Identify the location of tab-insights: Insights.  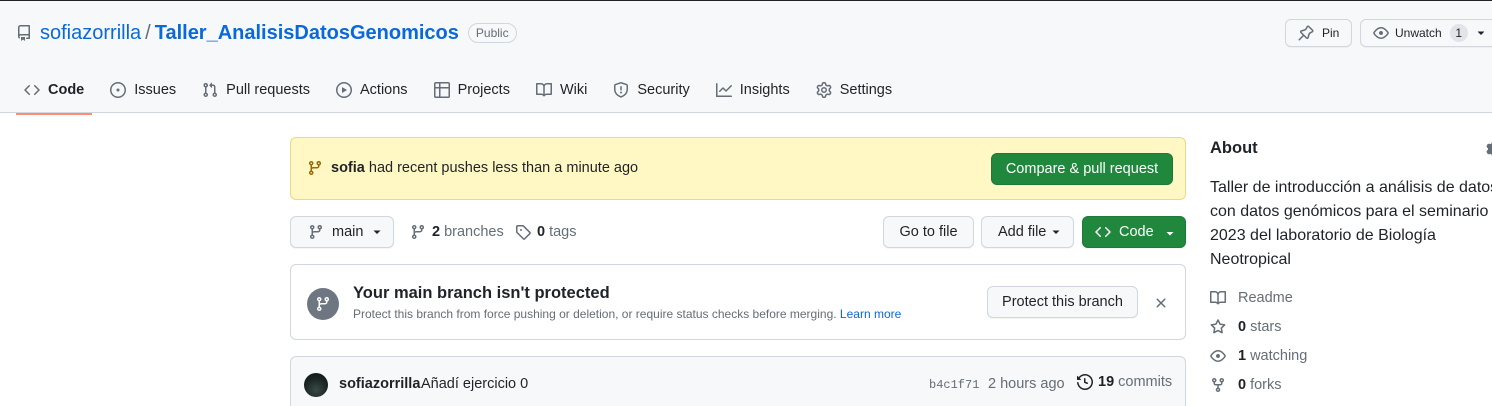
(753, 90).